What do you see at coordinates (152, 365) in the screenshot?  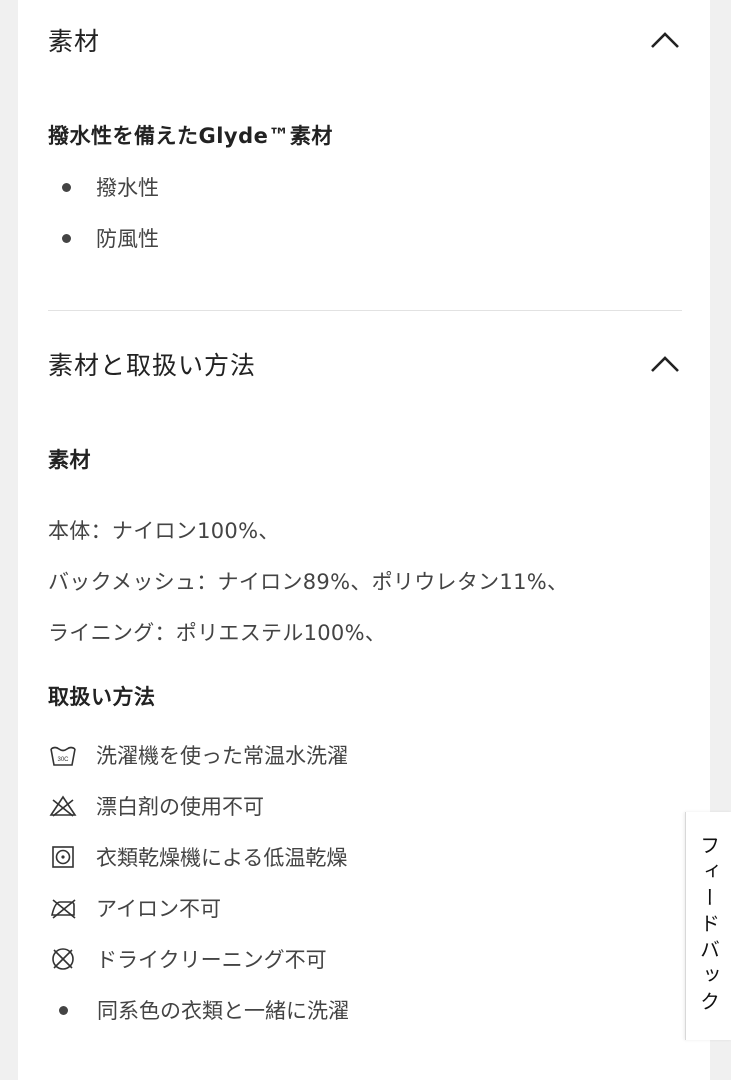 I see `section-title: 素材と取扱い方法` at bounding box center [152, 365].